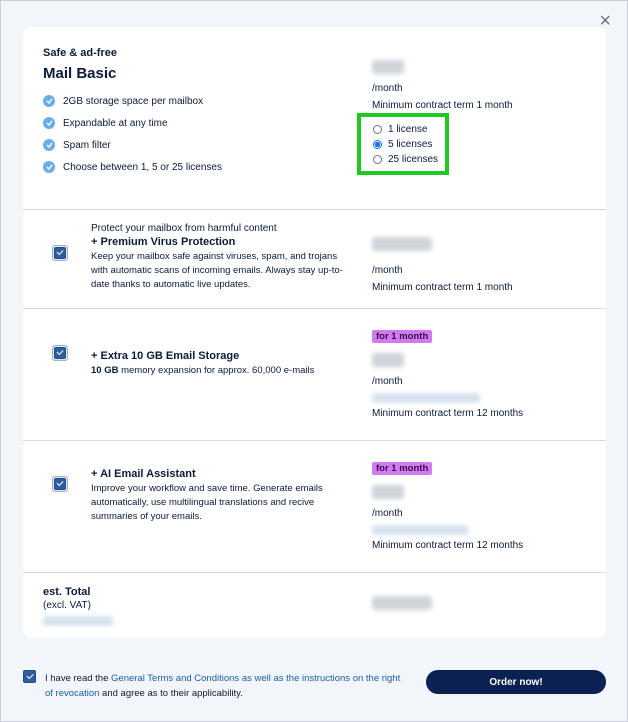  Describe the element at coordinates (67, 592) in the screenshot. I see `total-label: est. Total` at that location.